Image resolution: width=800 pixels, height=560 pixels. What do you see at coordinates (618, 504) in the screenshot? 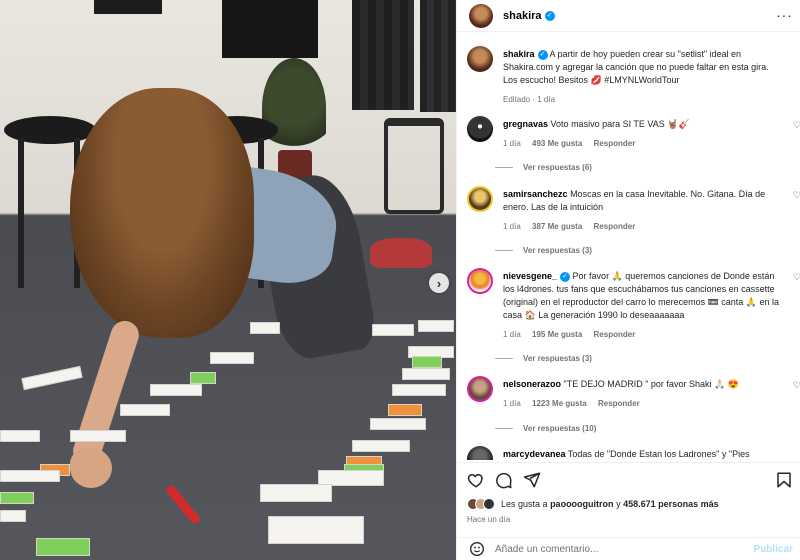
I see `likes-conj: y` at bounding box center [618, 504].